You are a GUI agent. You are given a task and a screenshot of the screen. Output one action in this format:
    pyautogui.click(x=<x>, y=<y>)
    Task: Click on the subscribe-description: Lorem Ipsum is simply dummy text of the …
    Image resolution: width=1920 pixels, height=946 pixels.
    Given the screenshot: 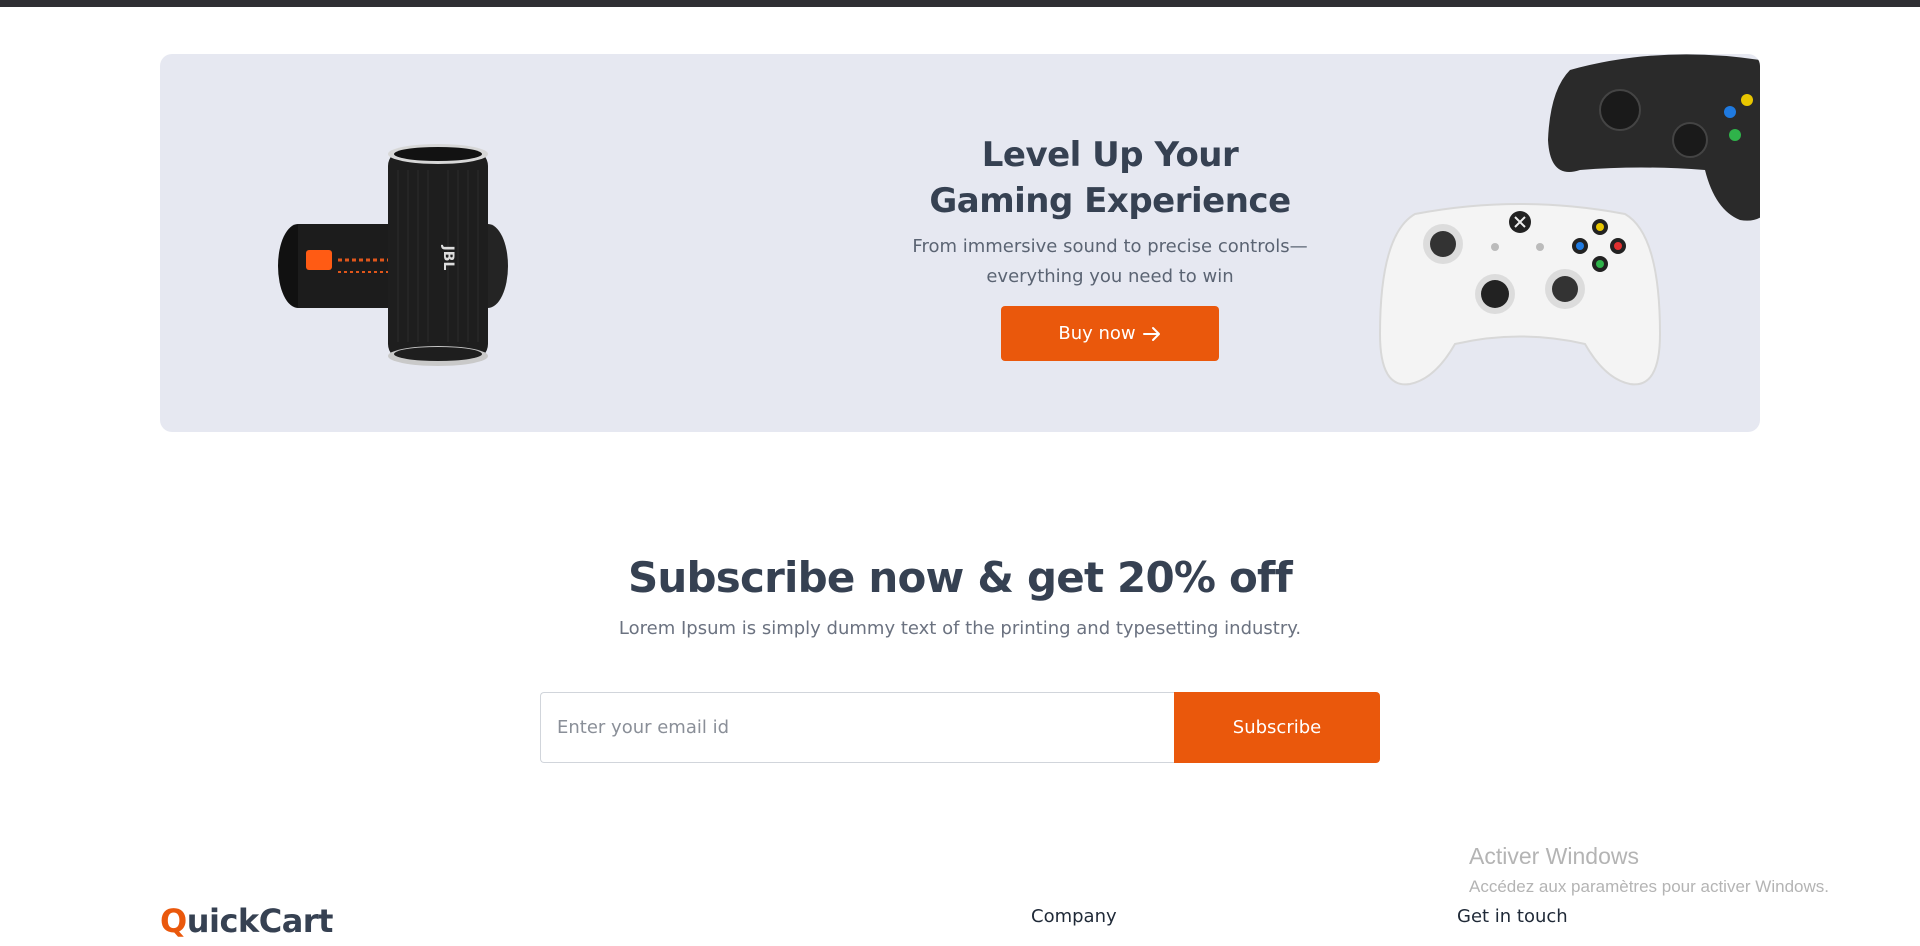 What is the action you would take?
    pyautogui.click(x=960, y=628)
    